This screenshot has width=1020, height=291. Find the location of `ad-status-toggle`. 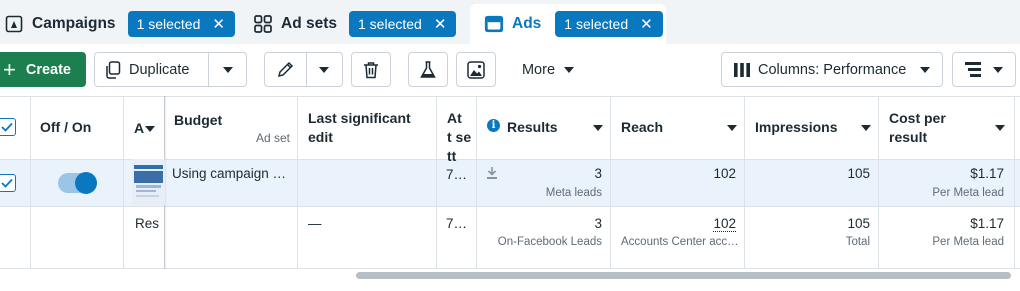

ad-status-toggle is located at coordinates (77, 183).